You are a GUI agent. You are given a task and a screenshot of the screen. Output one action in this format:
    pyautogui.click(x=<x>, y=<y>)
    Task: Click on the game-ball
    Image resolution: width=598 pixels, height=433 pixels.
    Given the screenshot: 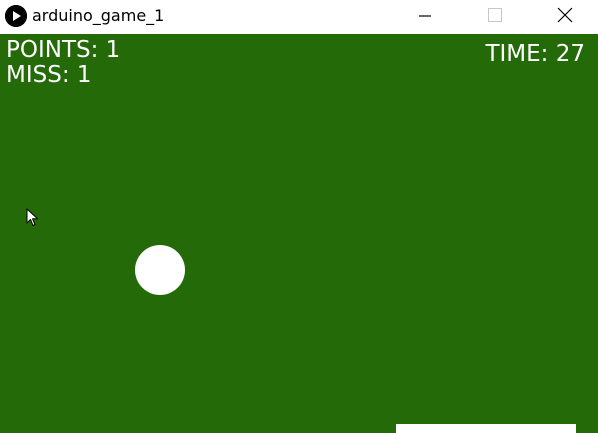 What is the action you would take?
    pyautogui.click(x=160, y=270)
    